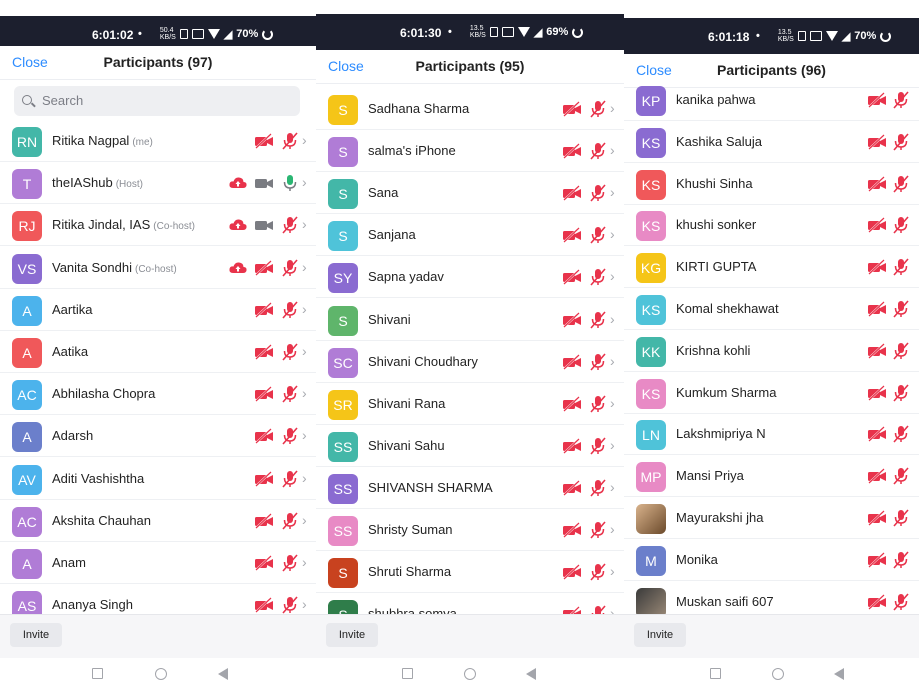 The height and width of the screenshot is (680, 919). Describe the element at coordinates (158, 183) in the screenshot. I see `participant-row: TtheIAShub (Host) ›` at that location.